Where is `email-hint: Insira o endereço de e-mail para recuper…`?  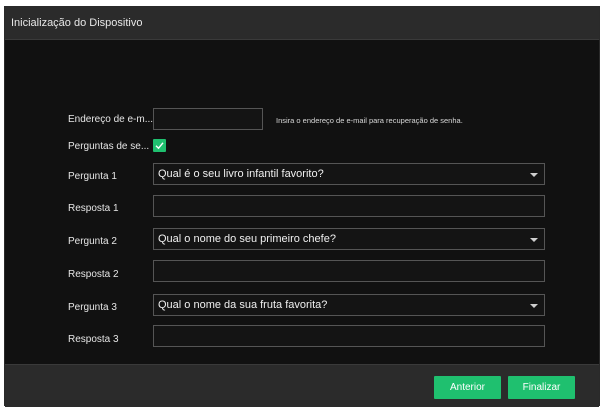
email-hint: Insira o endereço de e-mail para recuper… is located at coordinates (369, 120).